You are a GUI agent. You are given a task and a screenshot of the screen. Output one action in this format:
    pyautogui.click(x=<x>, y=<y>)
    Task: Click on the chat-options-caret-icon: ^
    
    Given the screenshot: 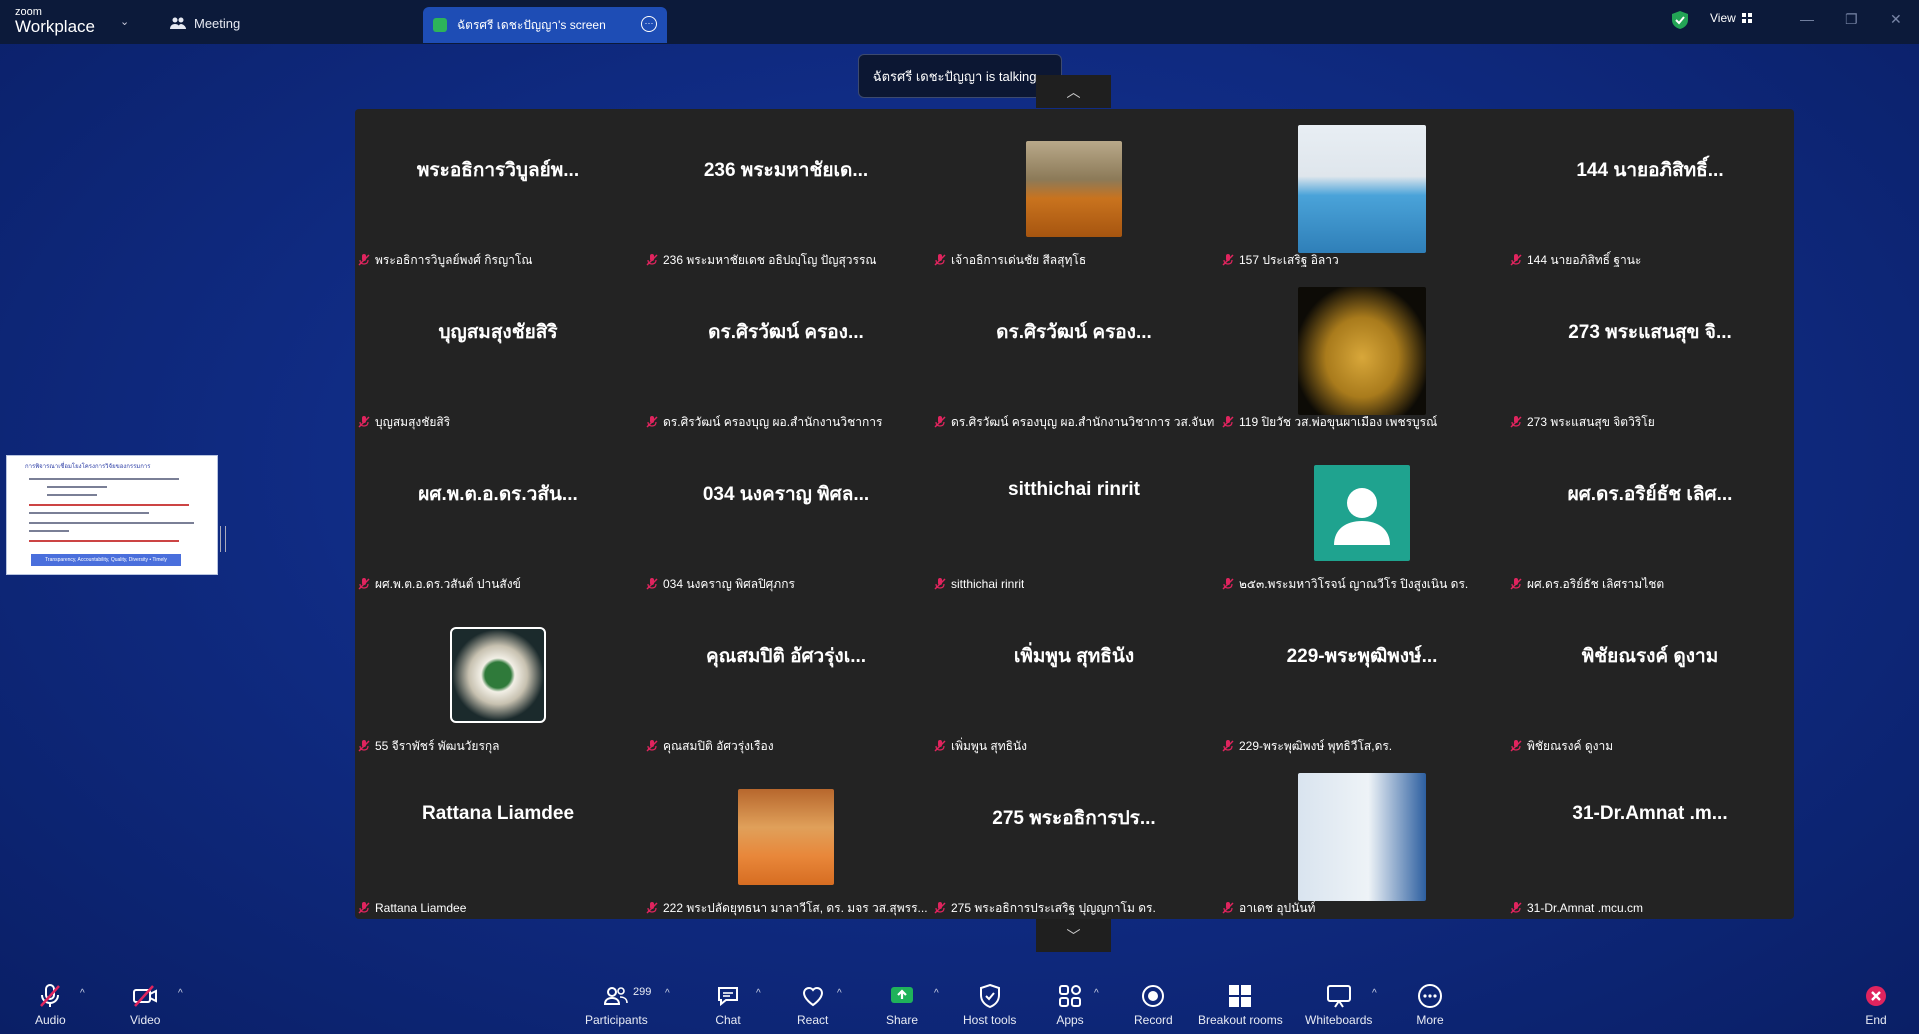 What is the action you would take?
    pyautogui.click(x=758, y=993)
    